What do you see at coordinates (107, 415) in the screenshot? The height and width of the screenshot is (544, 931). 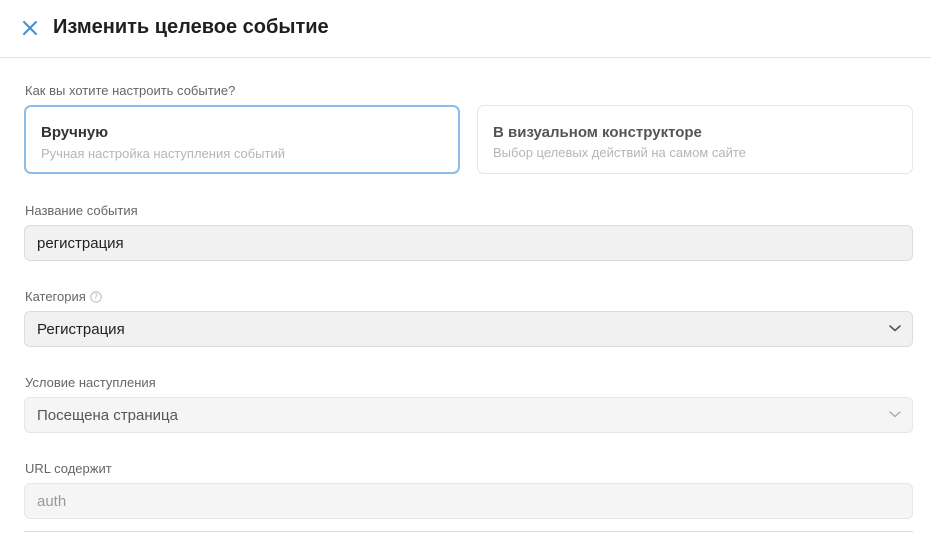 I see `condition-value: Посещена страница` at bounding box center [107, 415].